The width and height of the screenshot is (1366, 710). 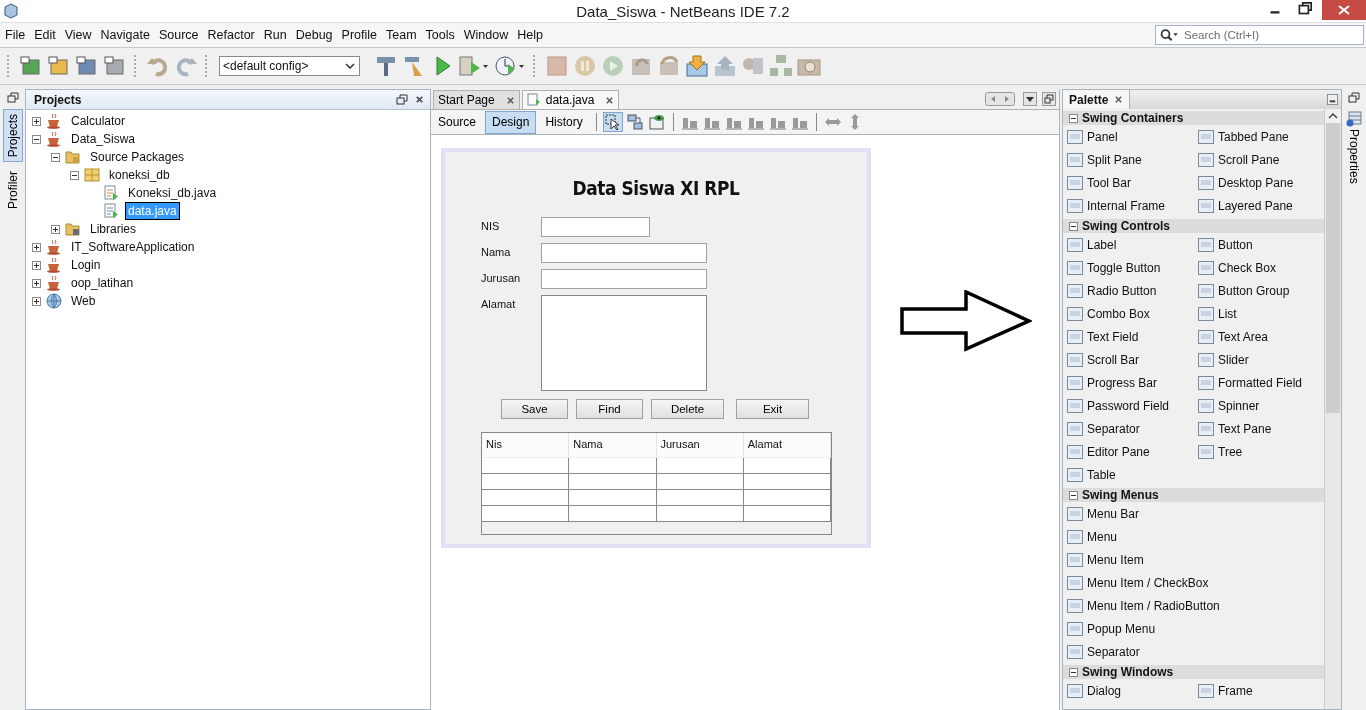 What do you see at coordinates (113, 229) in the screenshot?
I see `project-node: Libraries` at bounding box center [113, 229].